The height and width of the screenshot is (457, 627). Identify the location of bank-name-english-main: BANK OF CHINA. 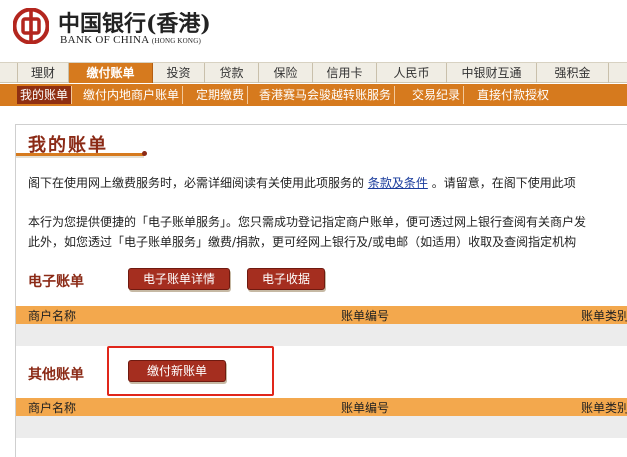
(104, 40).